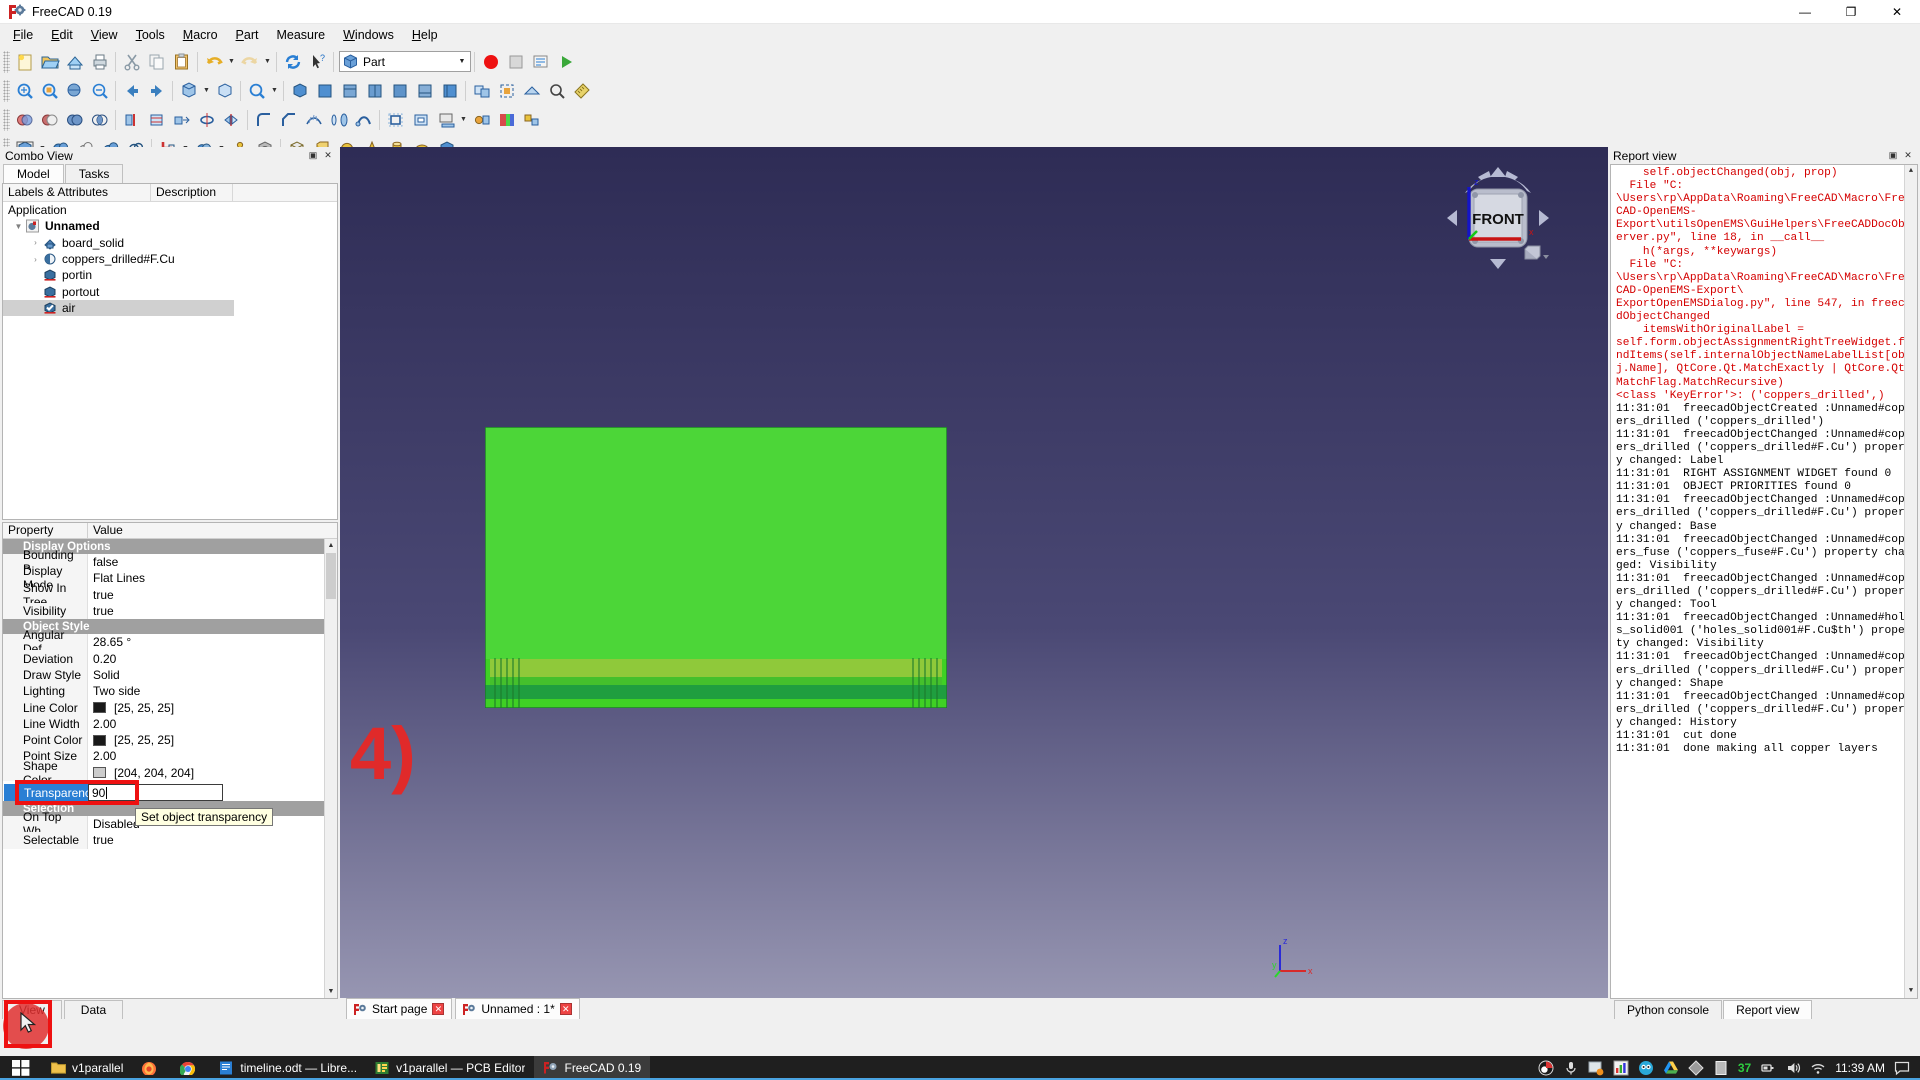 This screenshot has width=1920, height=1080. Describe the element at coordinates (131, 119) in the screenshot. I see `section-icon` at that location.